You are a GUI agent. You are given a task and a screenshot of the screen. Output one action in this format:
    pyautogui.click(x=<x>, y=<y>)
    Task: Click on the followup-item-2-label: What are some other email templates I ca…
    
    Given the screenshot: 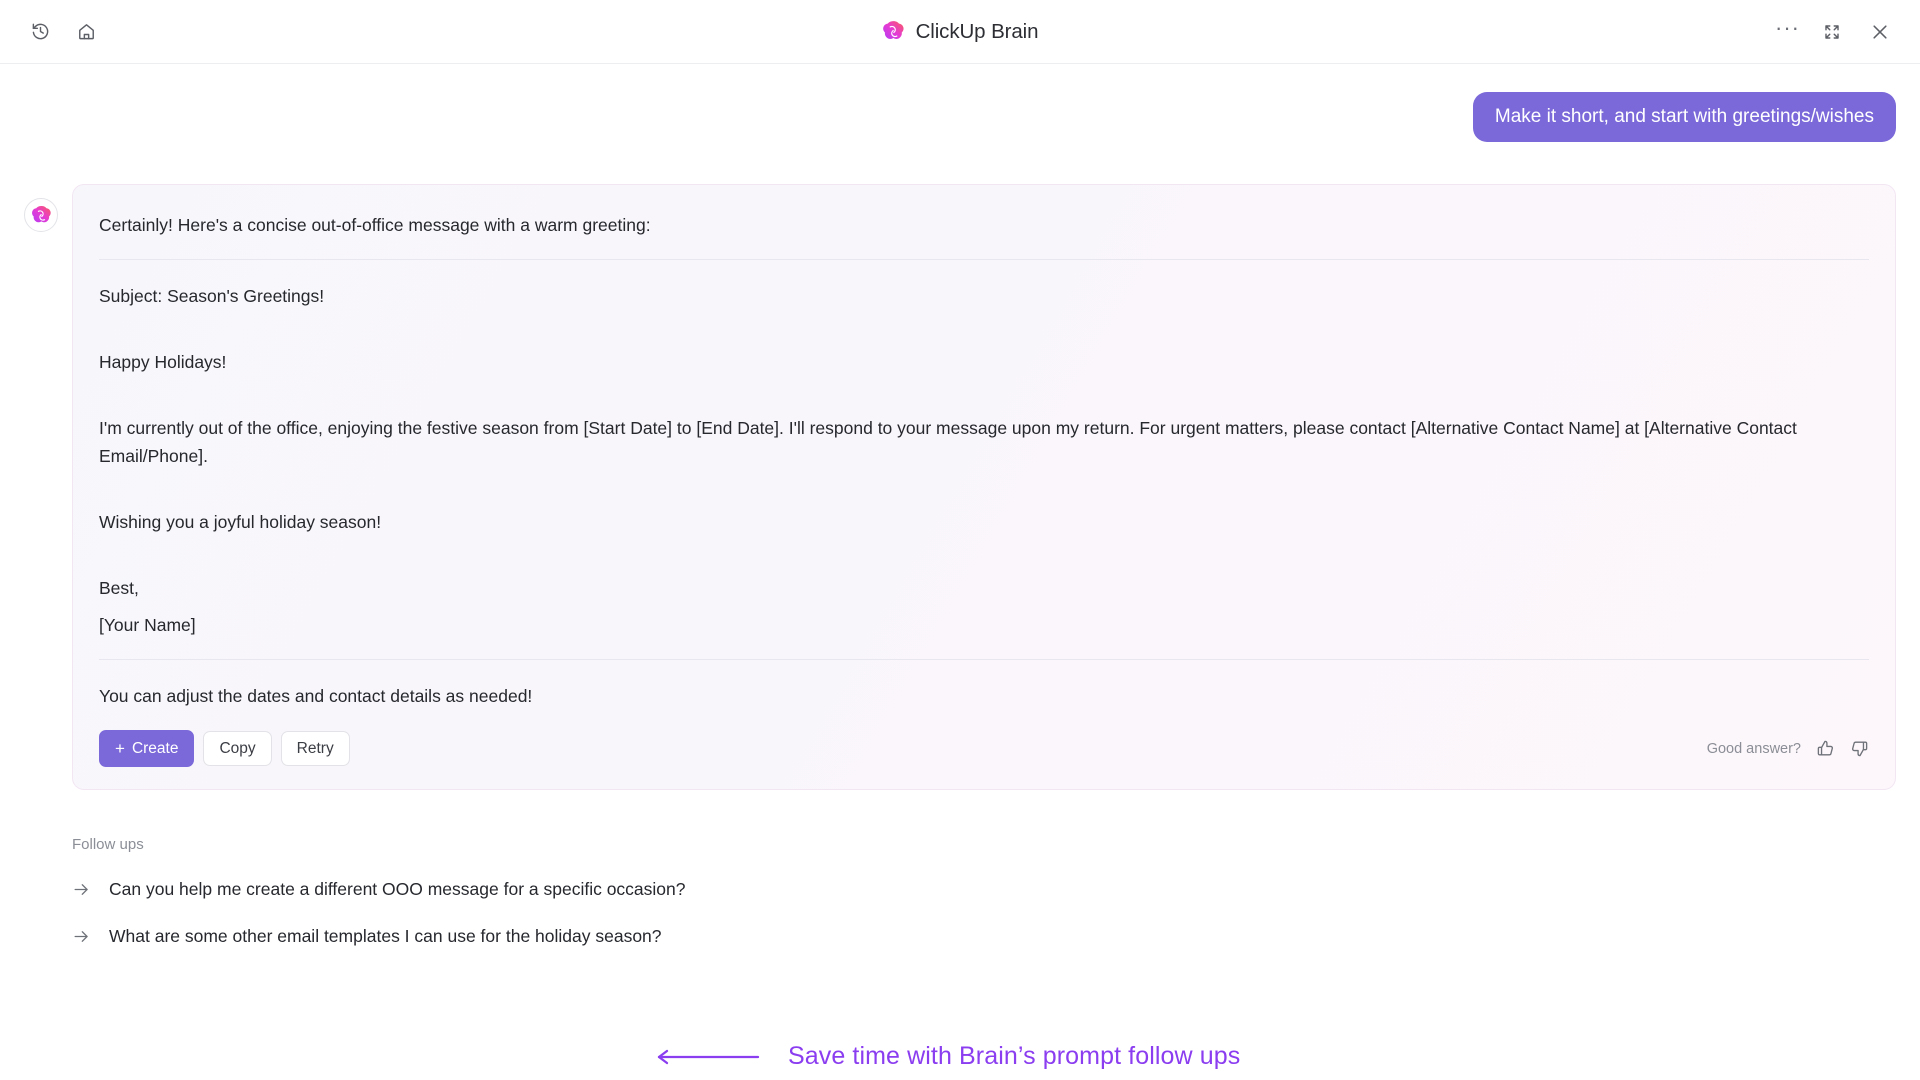 What is the action you would take?
    pyautogui.click(x=385, y=936)
    